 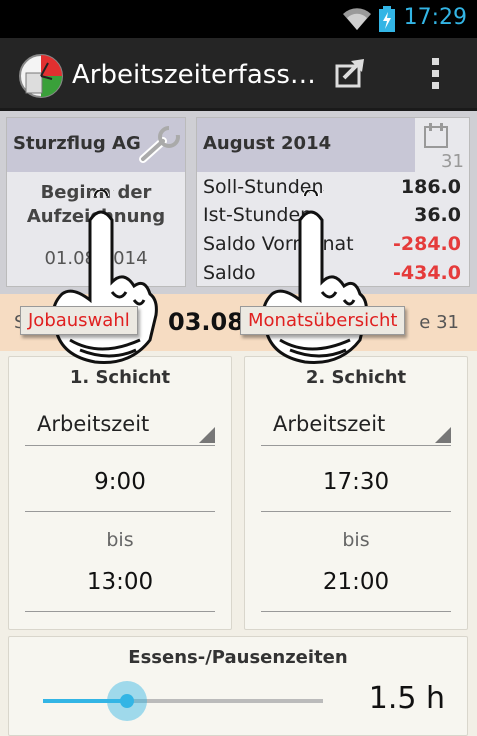 I want to click on calendar-icon: 31, so click(x=444, y=146).